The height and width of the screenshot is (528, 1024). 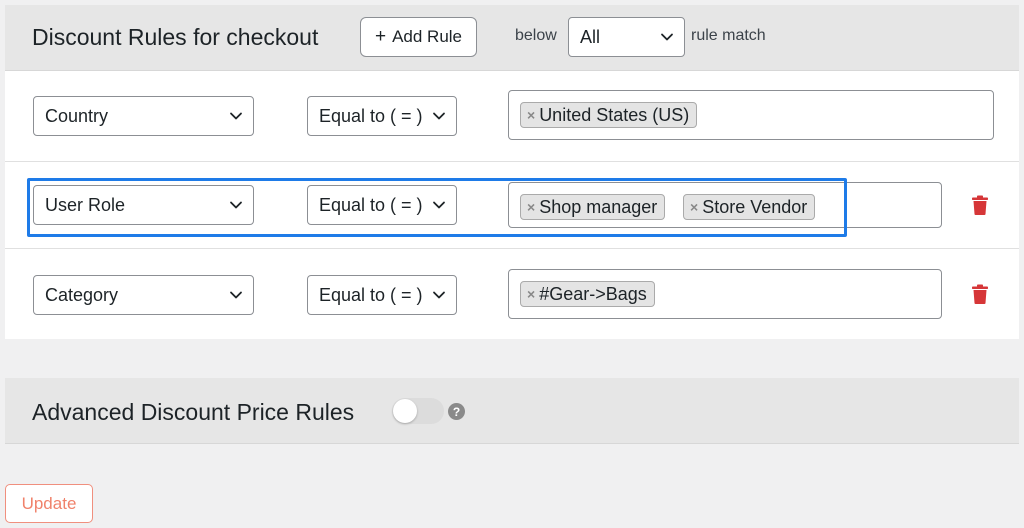 I want to click on value-chip: × United States (US), so click(x=609, y=115).